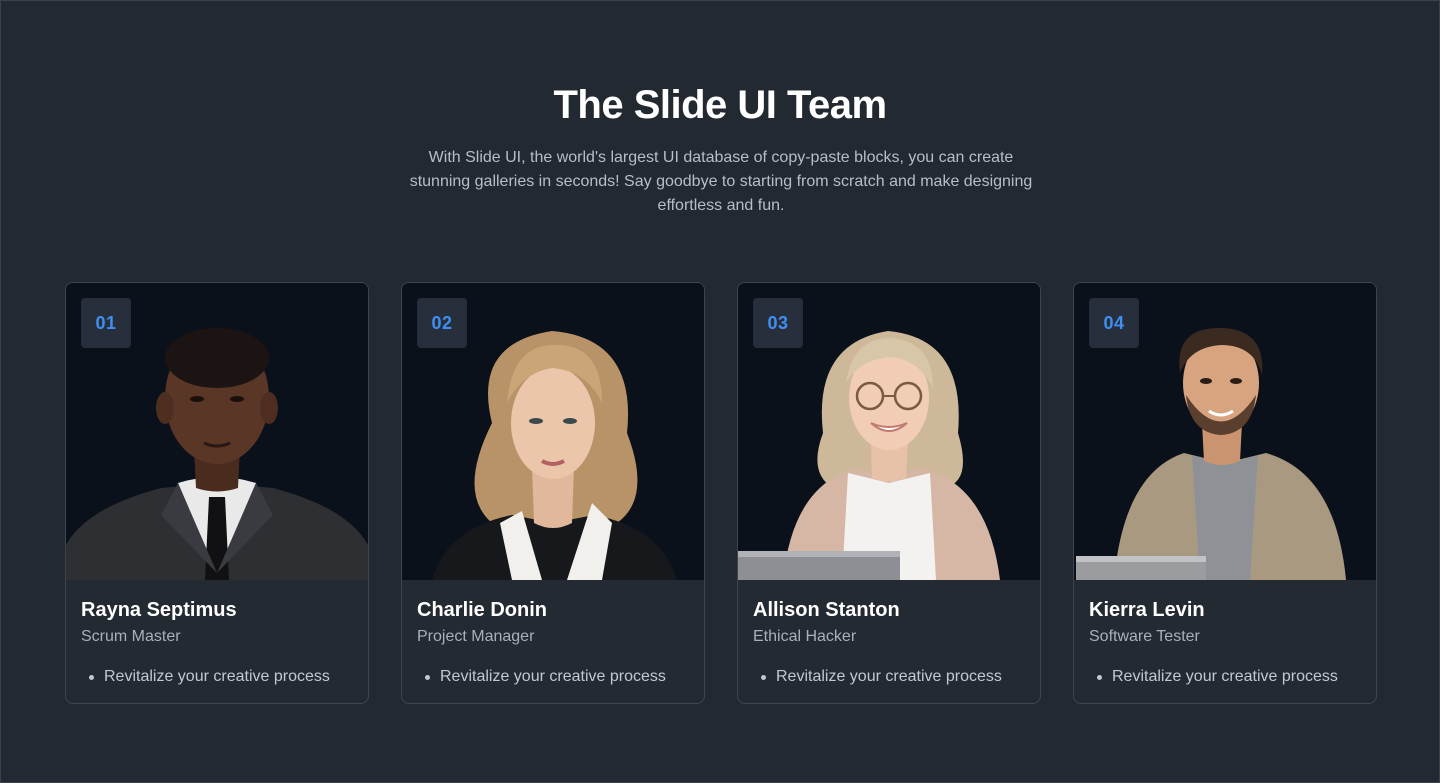 The image size is (1440, 783). I want to click on member-role: Ethical Hacker, so click(805, 636).